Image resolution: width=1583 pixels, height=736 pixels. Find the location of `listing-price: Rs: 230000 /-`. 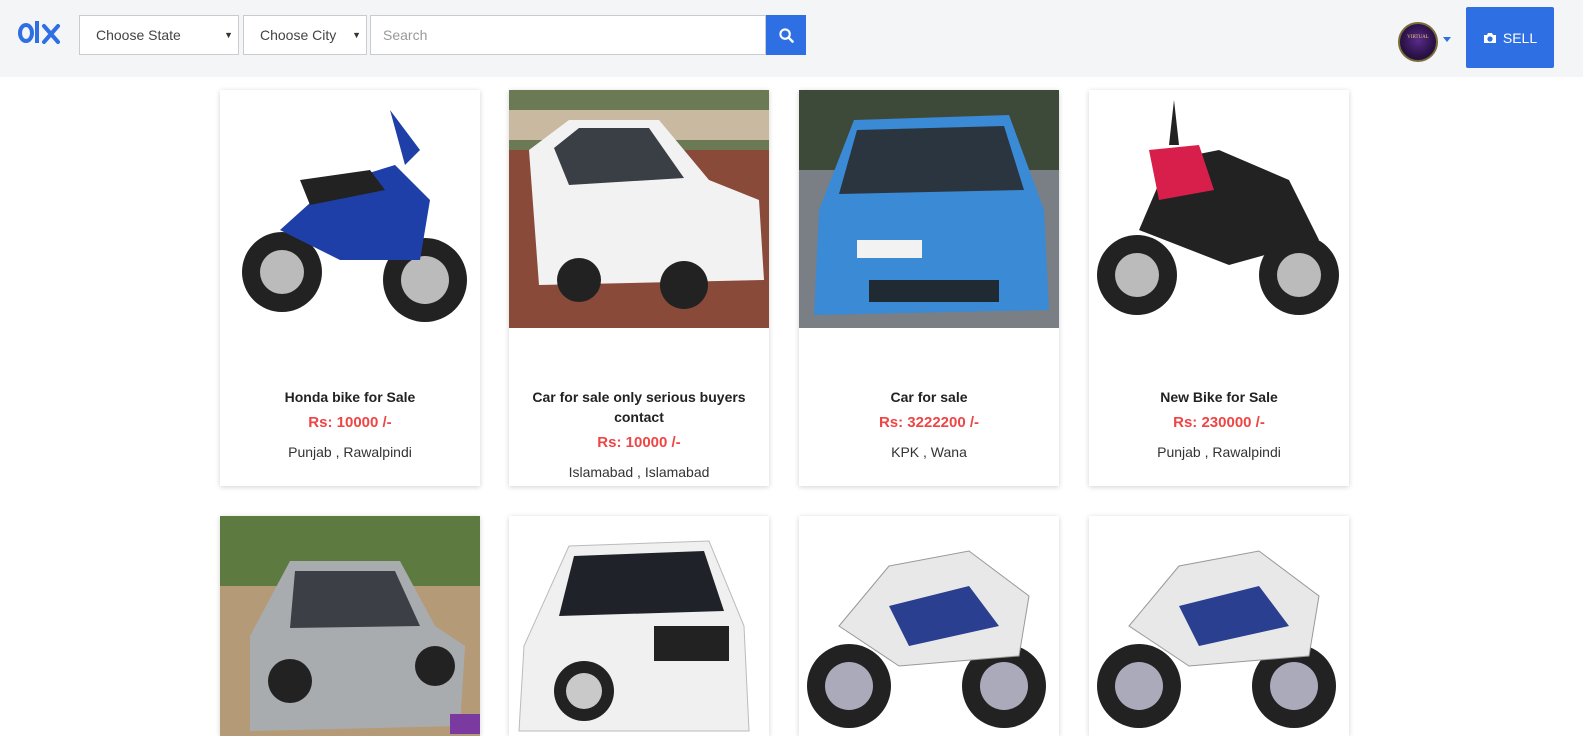

listing-price: Rs: 230000 /- is located at coordinates (1219, 422).